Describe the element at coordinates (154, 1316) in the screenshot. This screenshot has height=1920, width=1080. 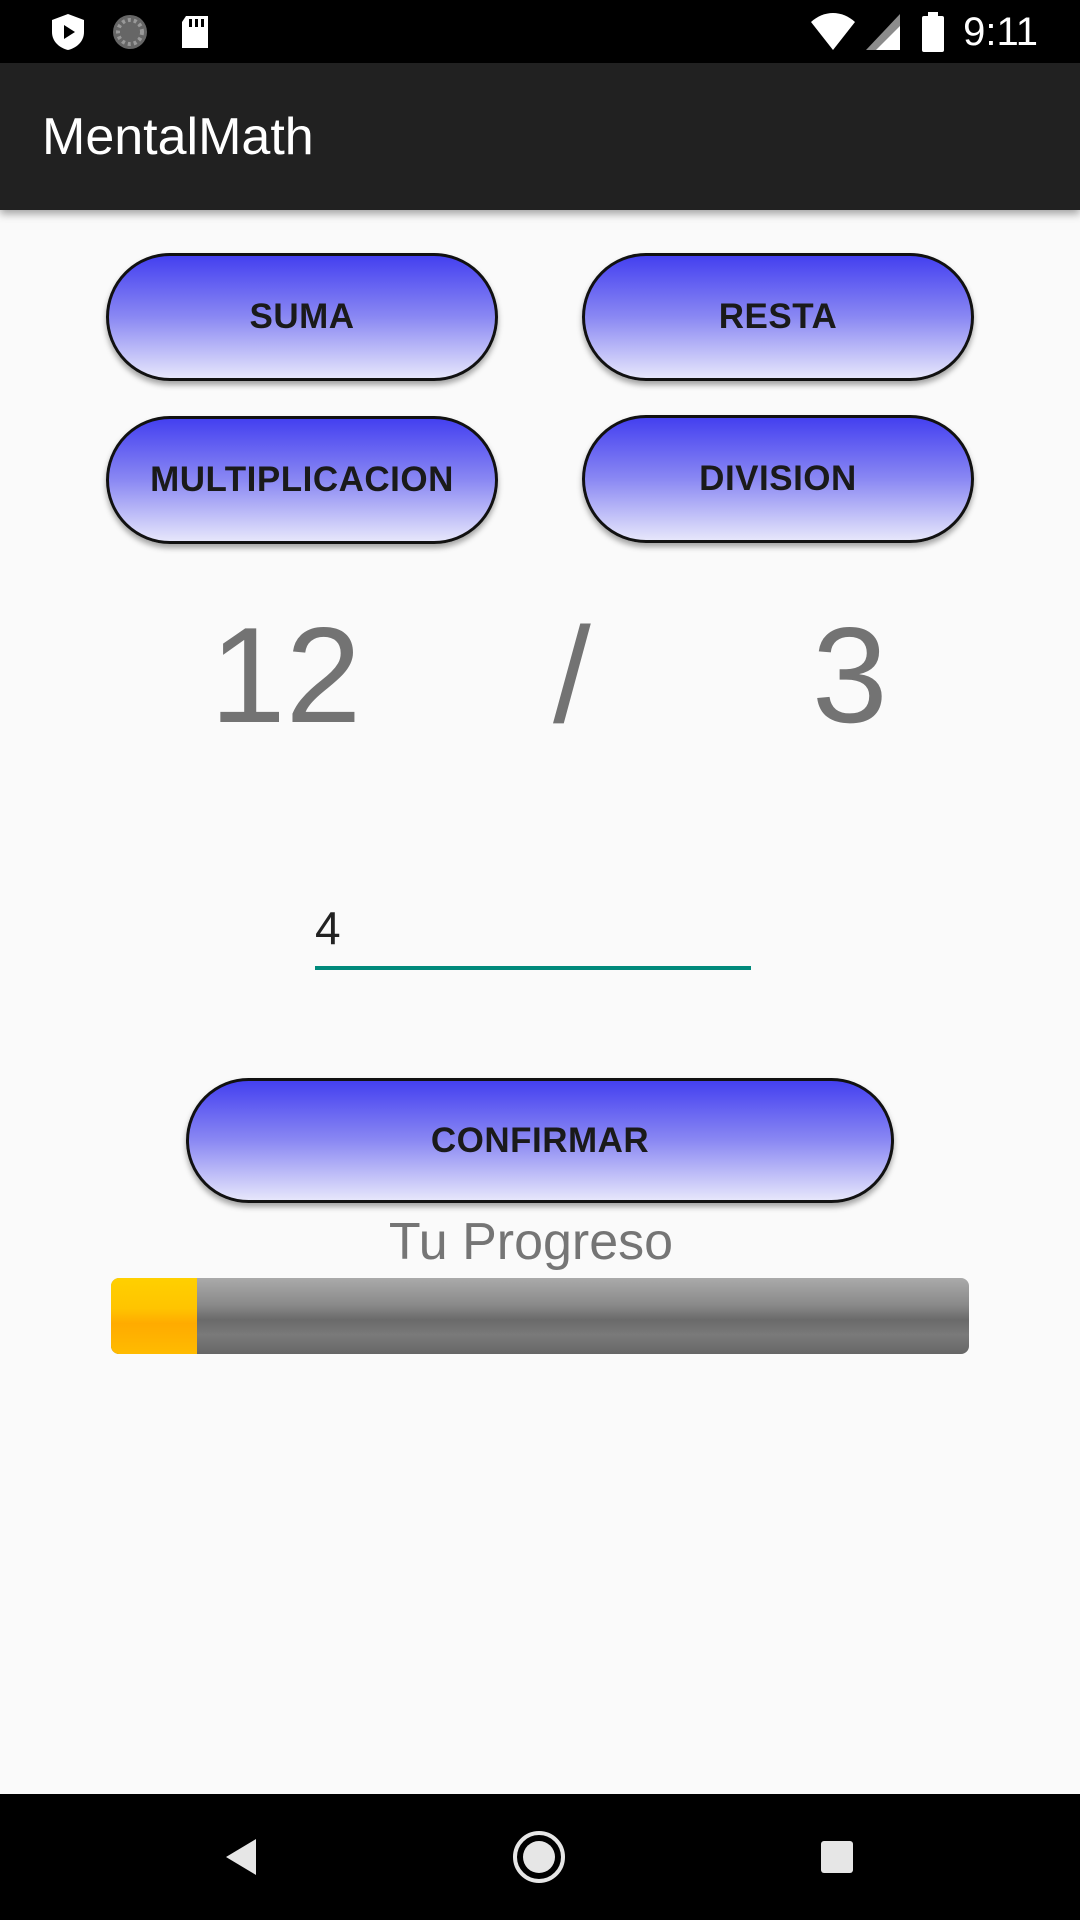
I see `progress-fill` at that location.